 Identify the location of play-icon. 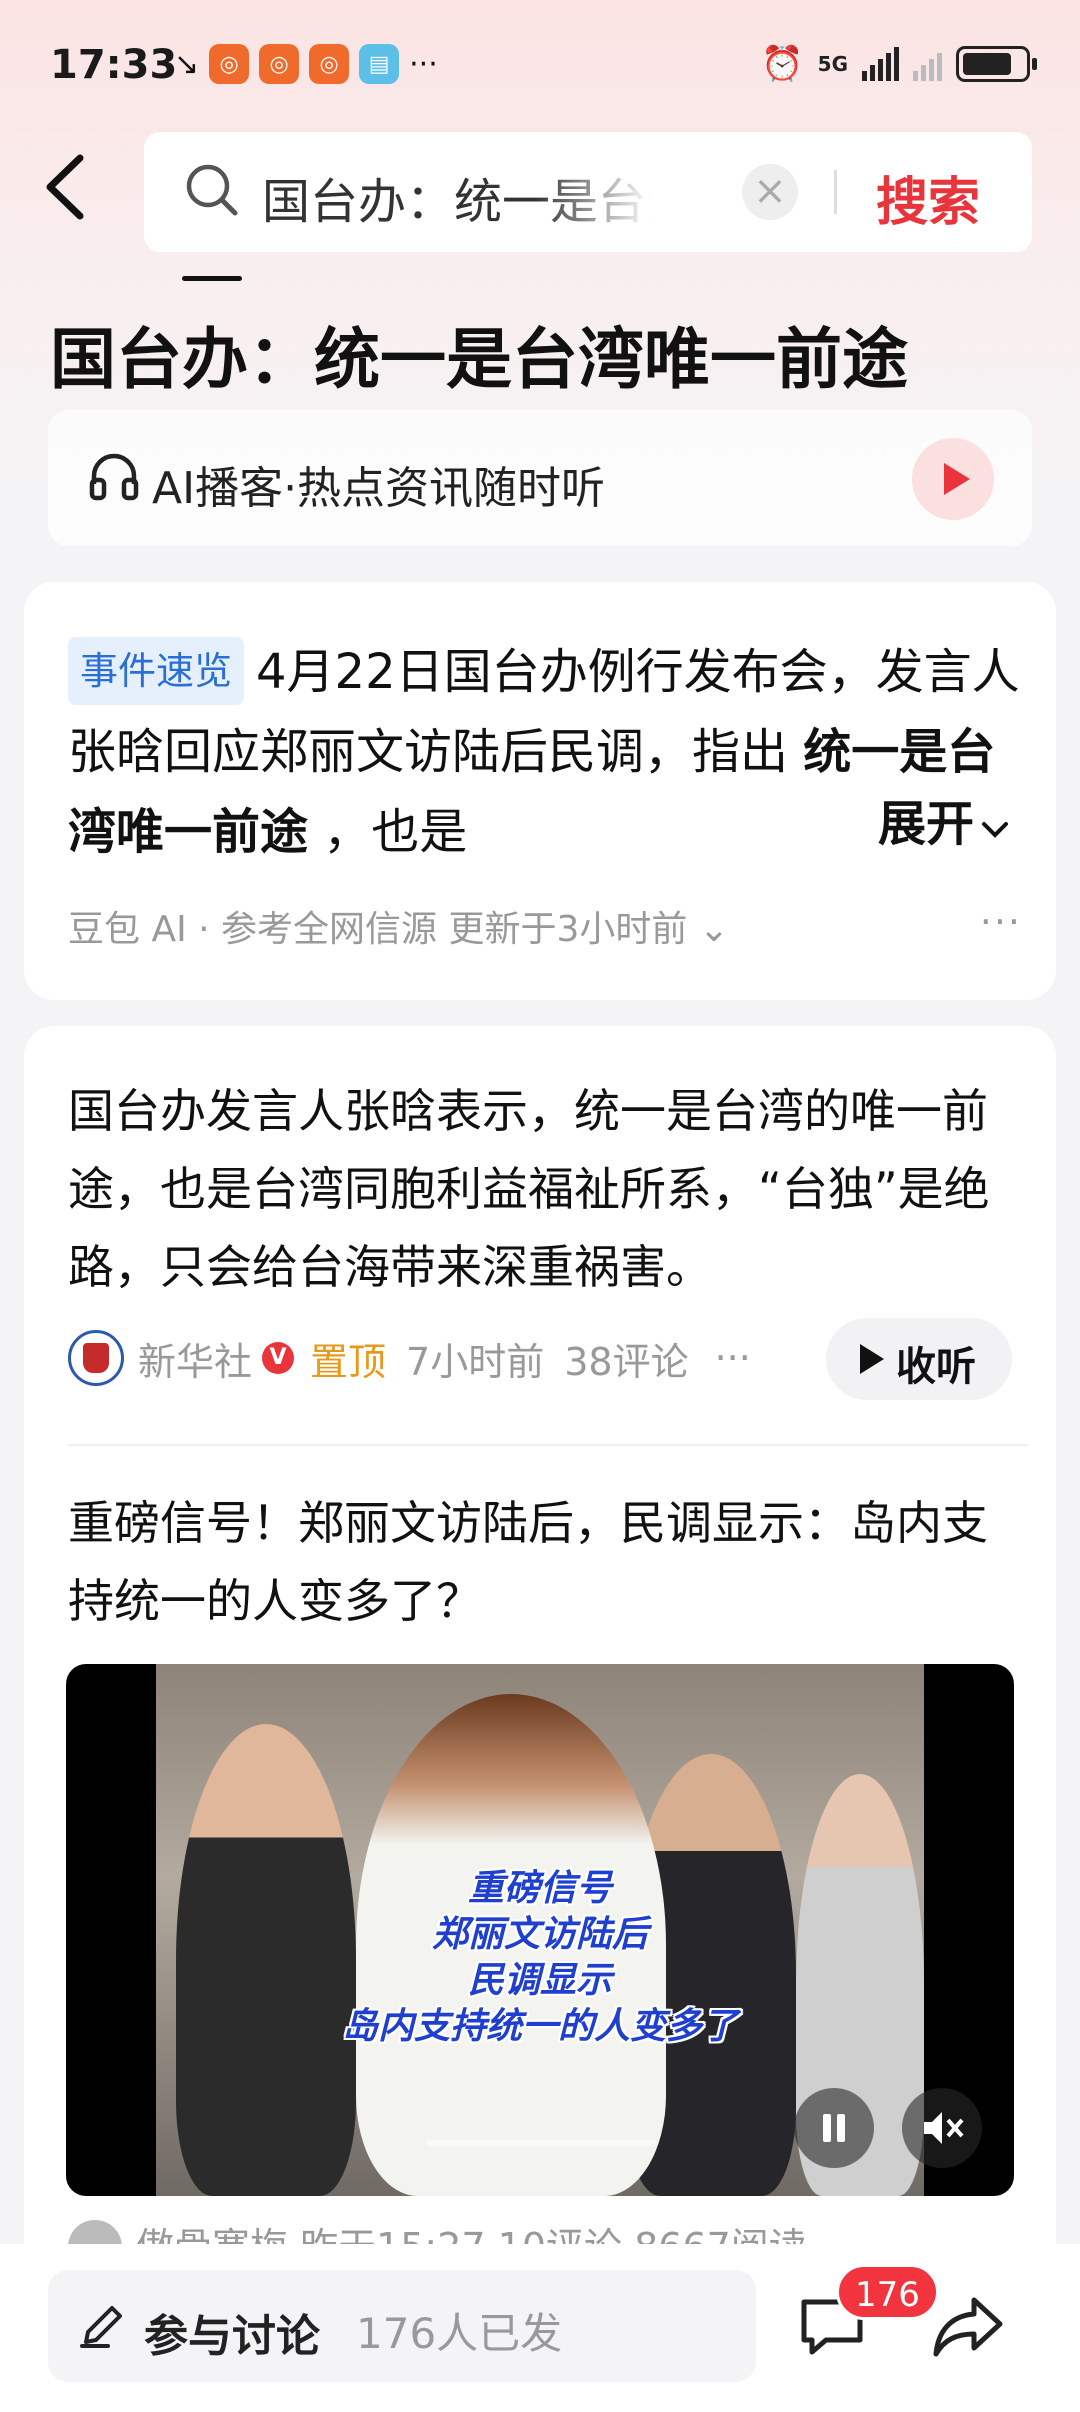
(872, 1359).